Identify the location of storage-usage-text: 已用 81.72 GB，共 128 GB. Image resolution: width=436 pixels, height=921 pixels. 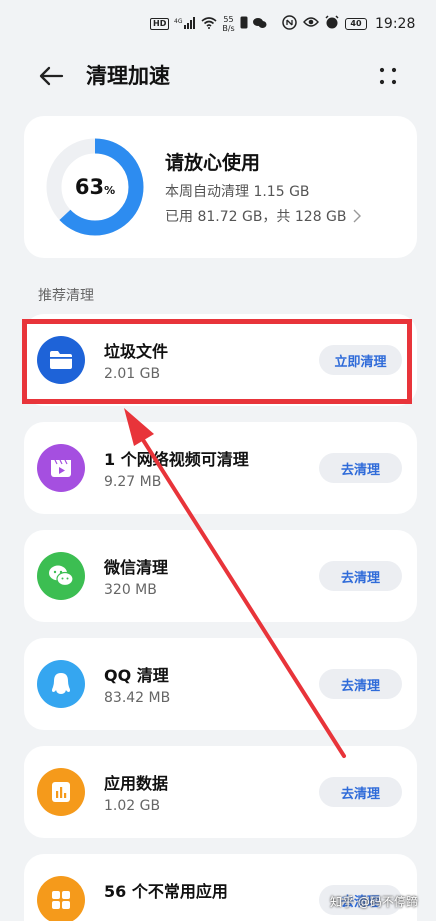
(256, 217).